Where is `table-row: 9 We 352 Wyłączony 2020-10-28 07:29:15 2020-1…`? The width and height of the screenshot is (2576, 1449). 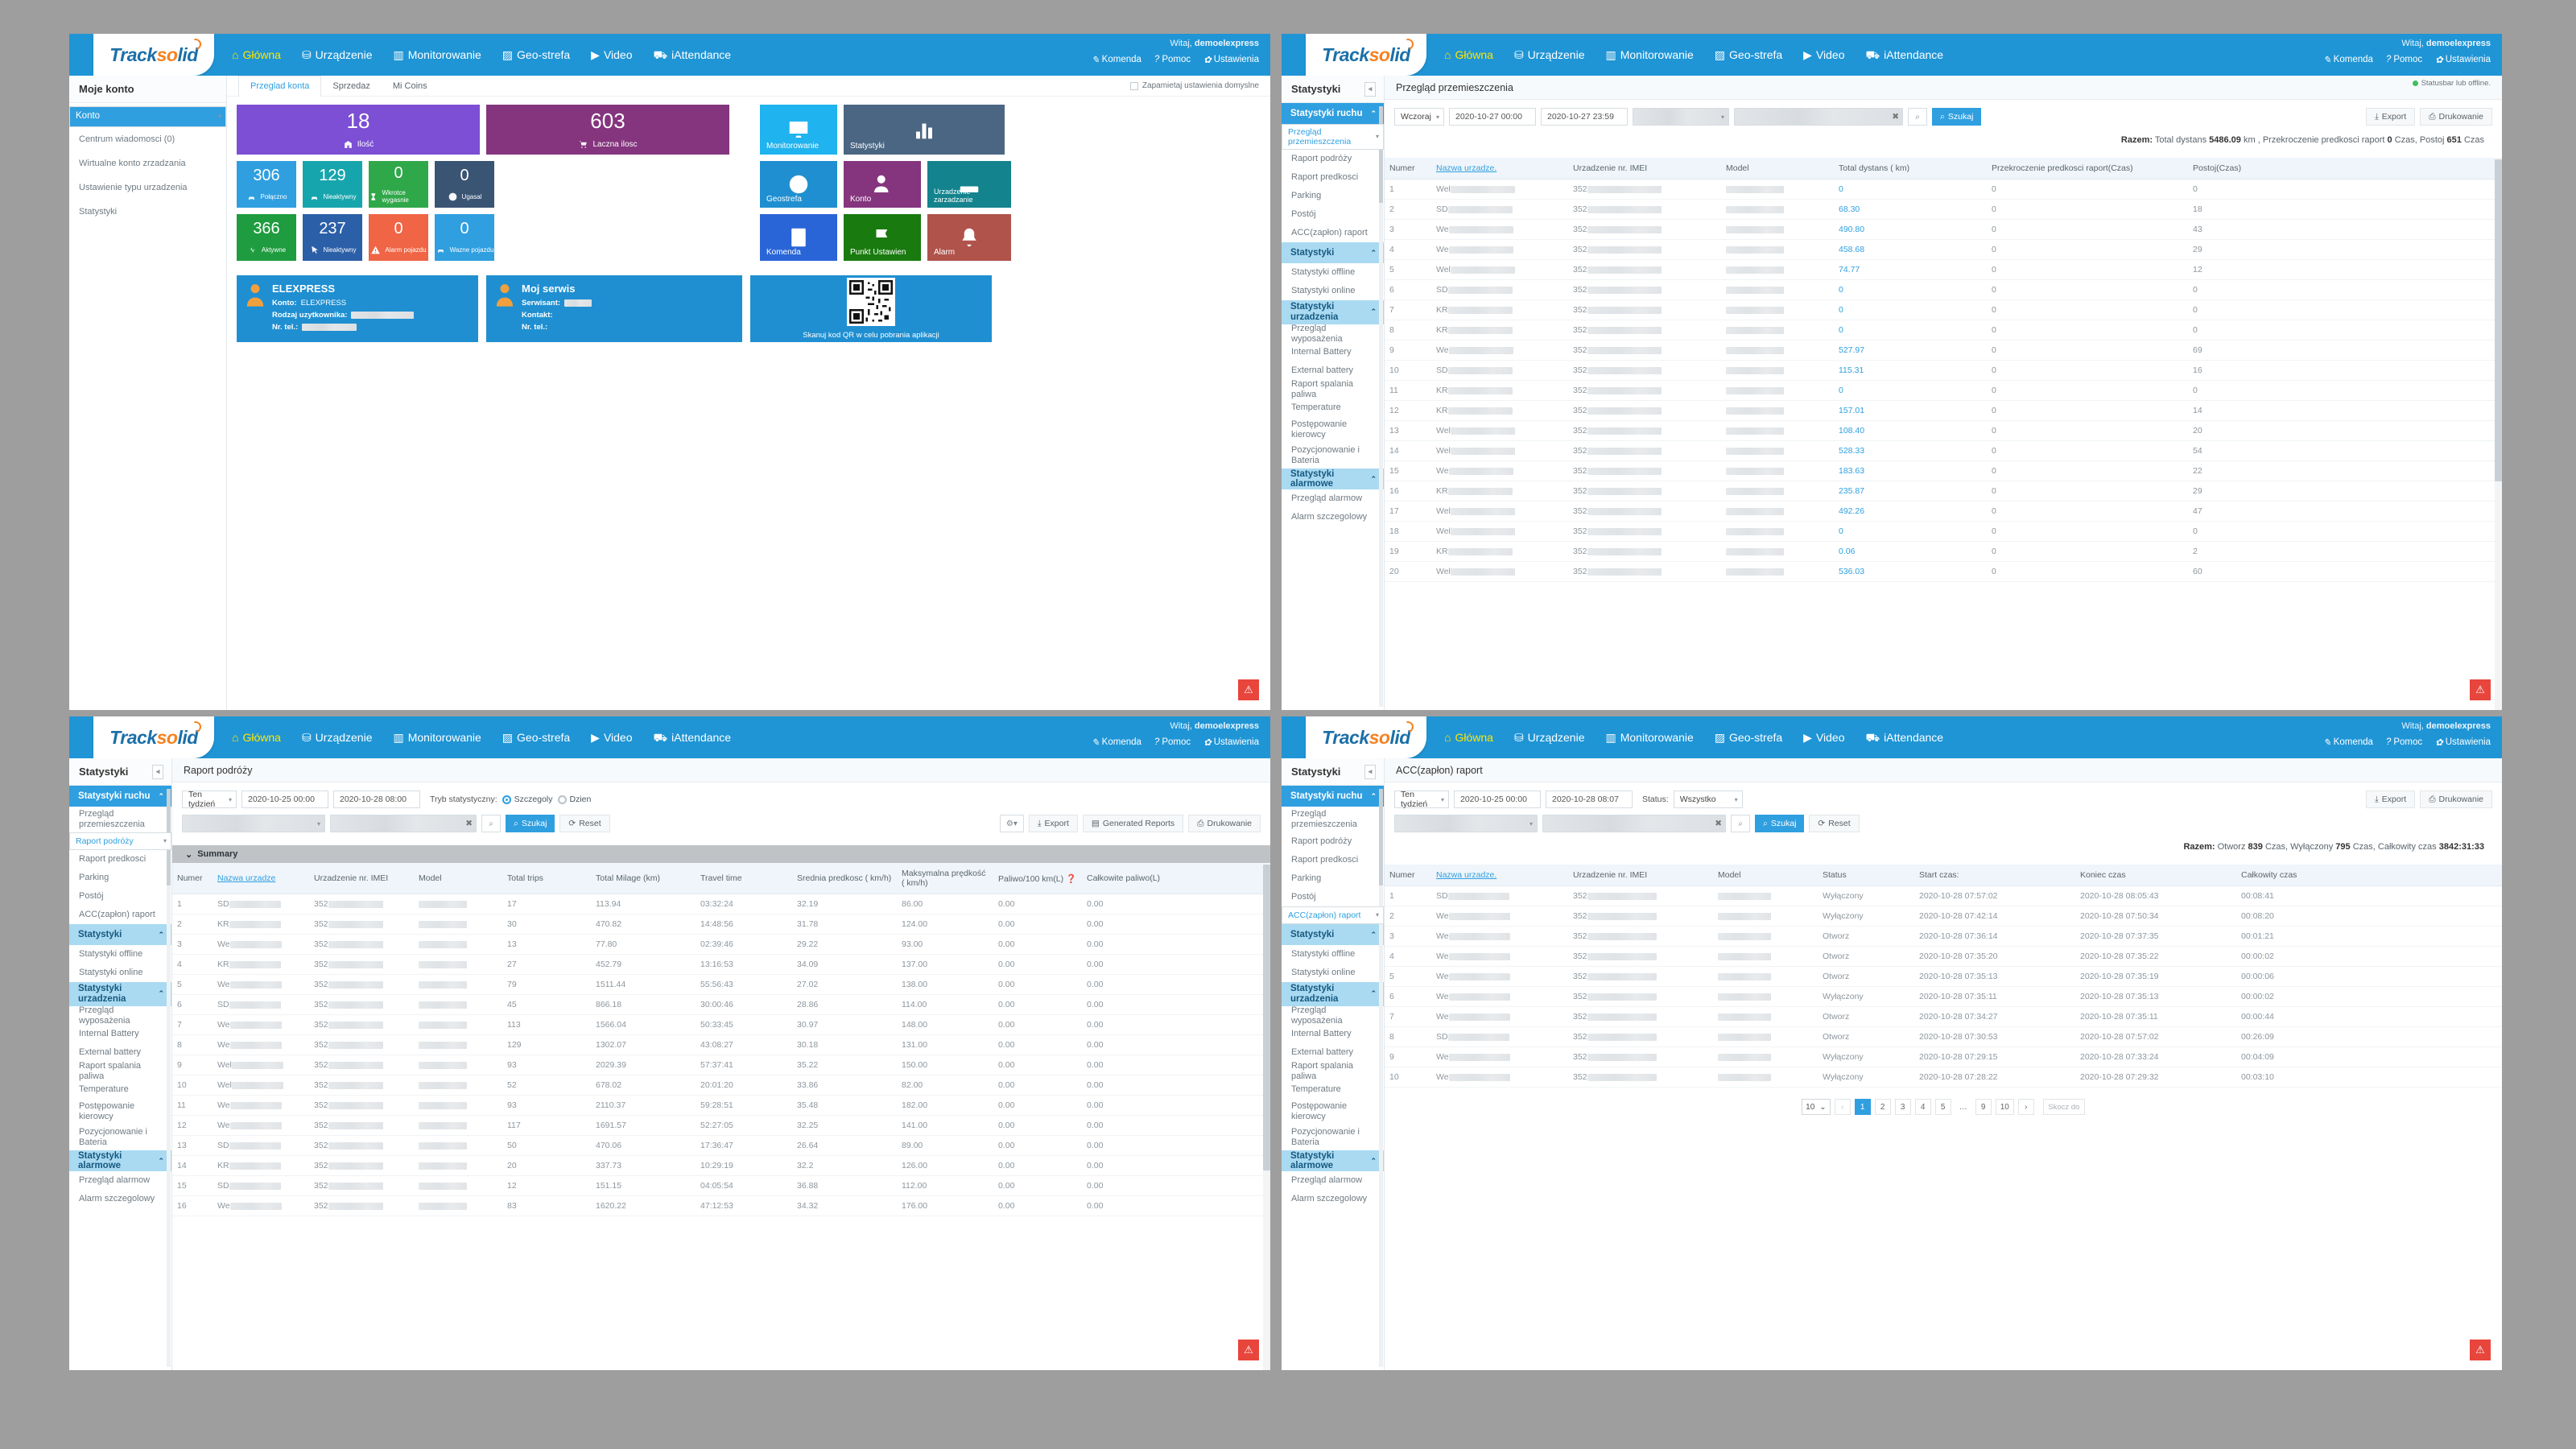 table-row: 9 We 352 Wyłączony 2020-10-28 07:29:15 2020-1… is located at coordinates (1943, 1056).